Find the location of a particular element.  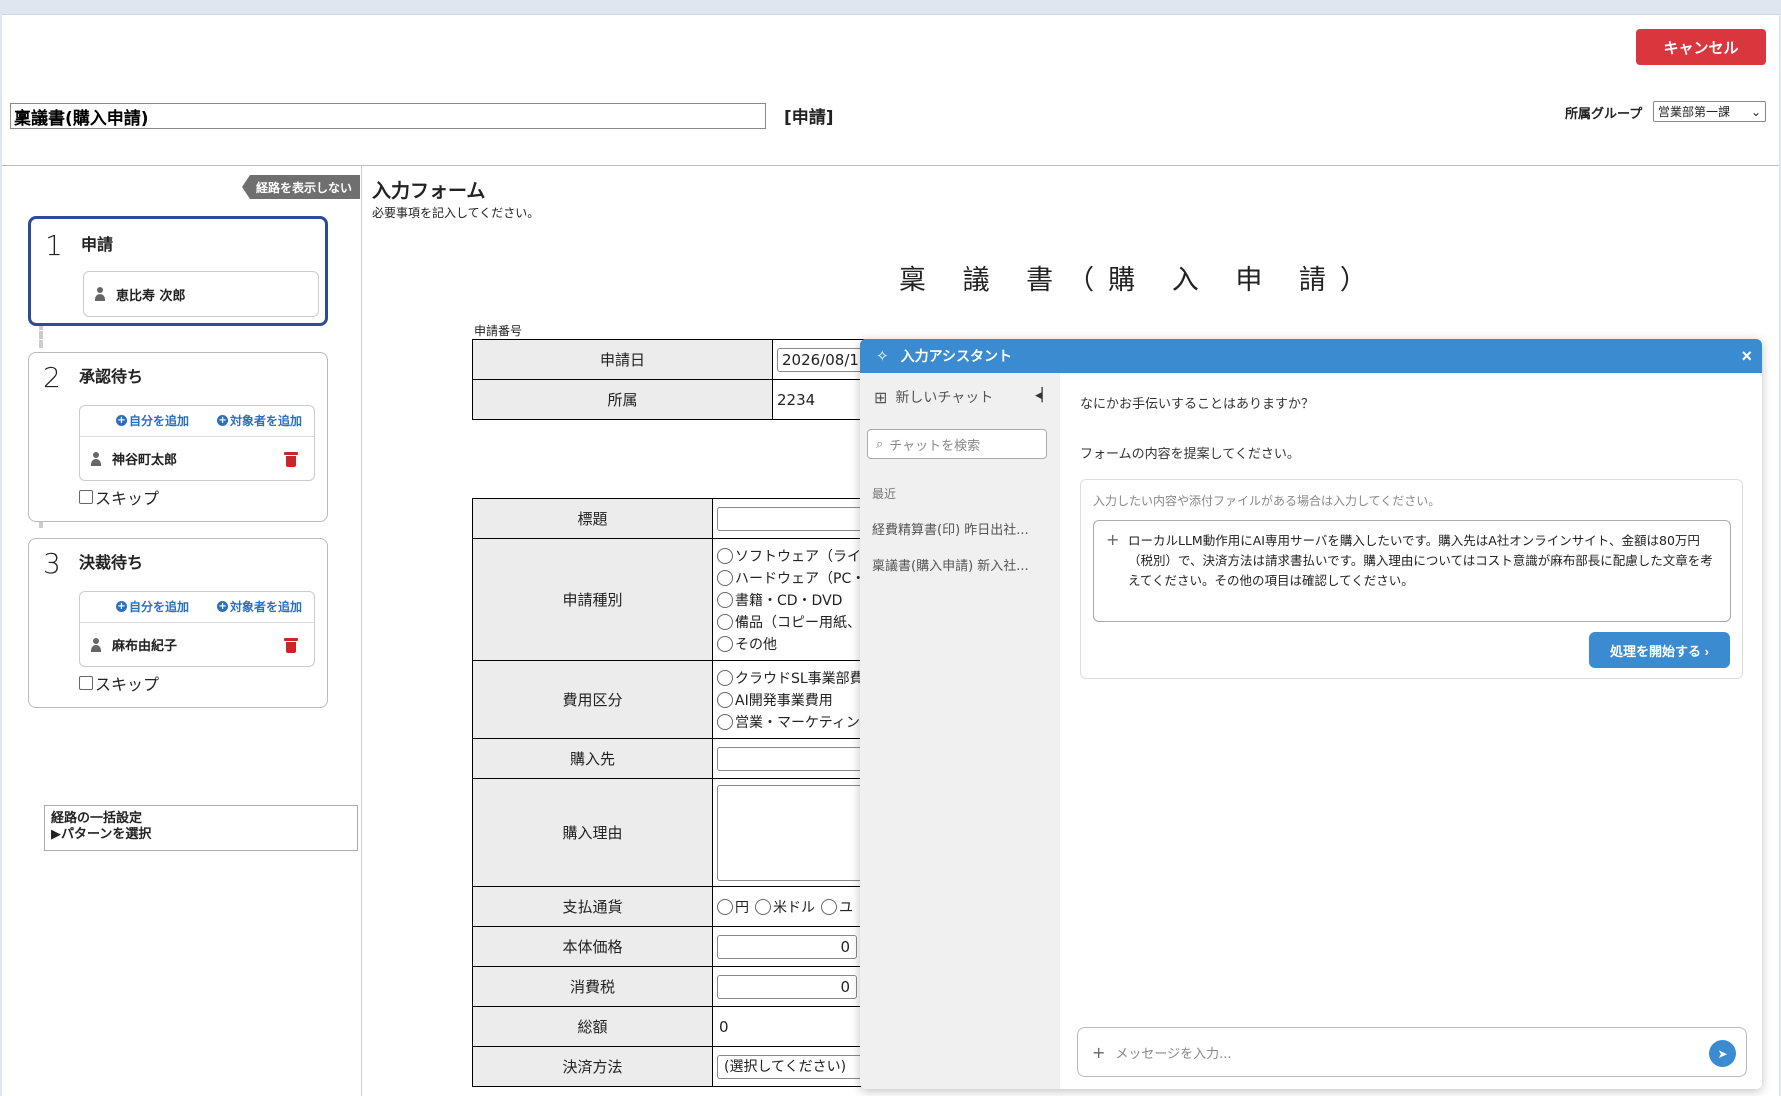

group-select: 営業部第一課 ⌄ is located at coordinates (1709, 111).